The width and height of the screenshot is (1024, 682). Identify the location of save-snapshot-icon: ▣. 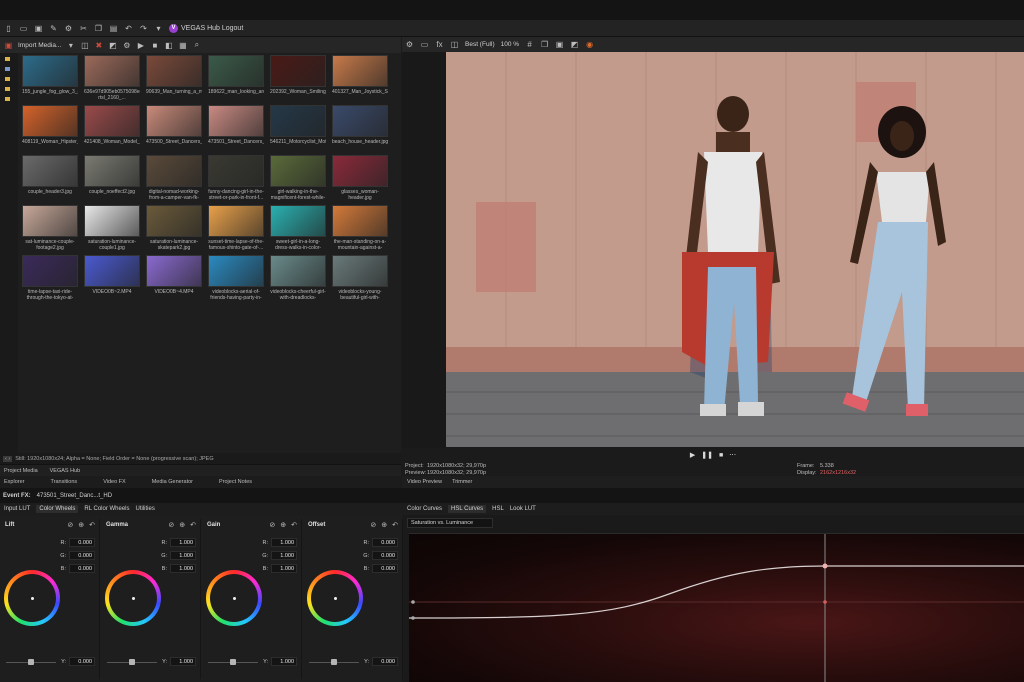
(559, 44).